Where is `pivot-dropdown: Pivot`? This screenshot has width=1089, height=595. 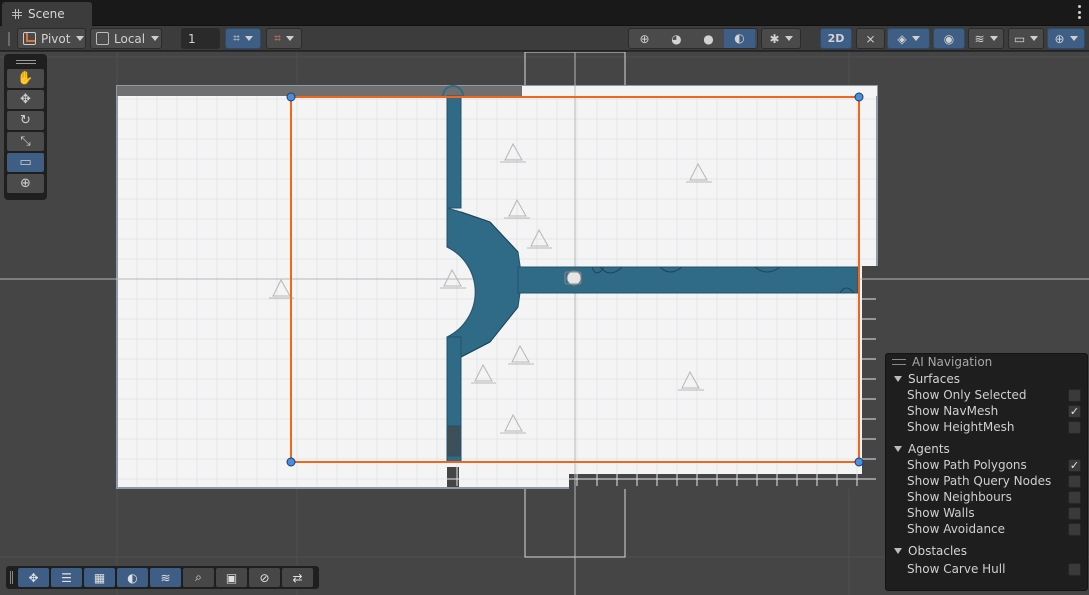 pivot-dropdown: Pivot is located at coordinates (51, 38).